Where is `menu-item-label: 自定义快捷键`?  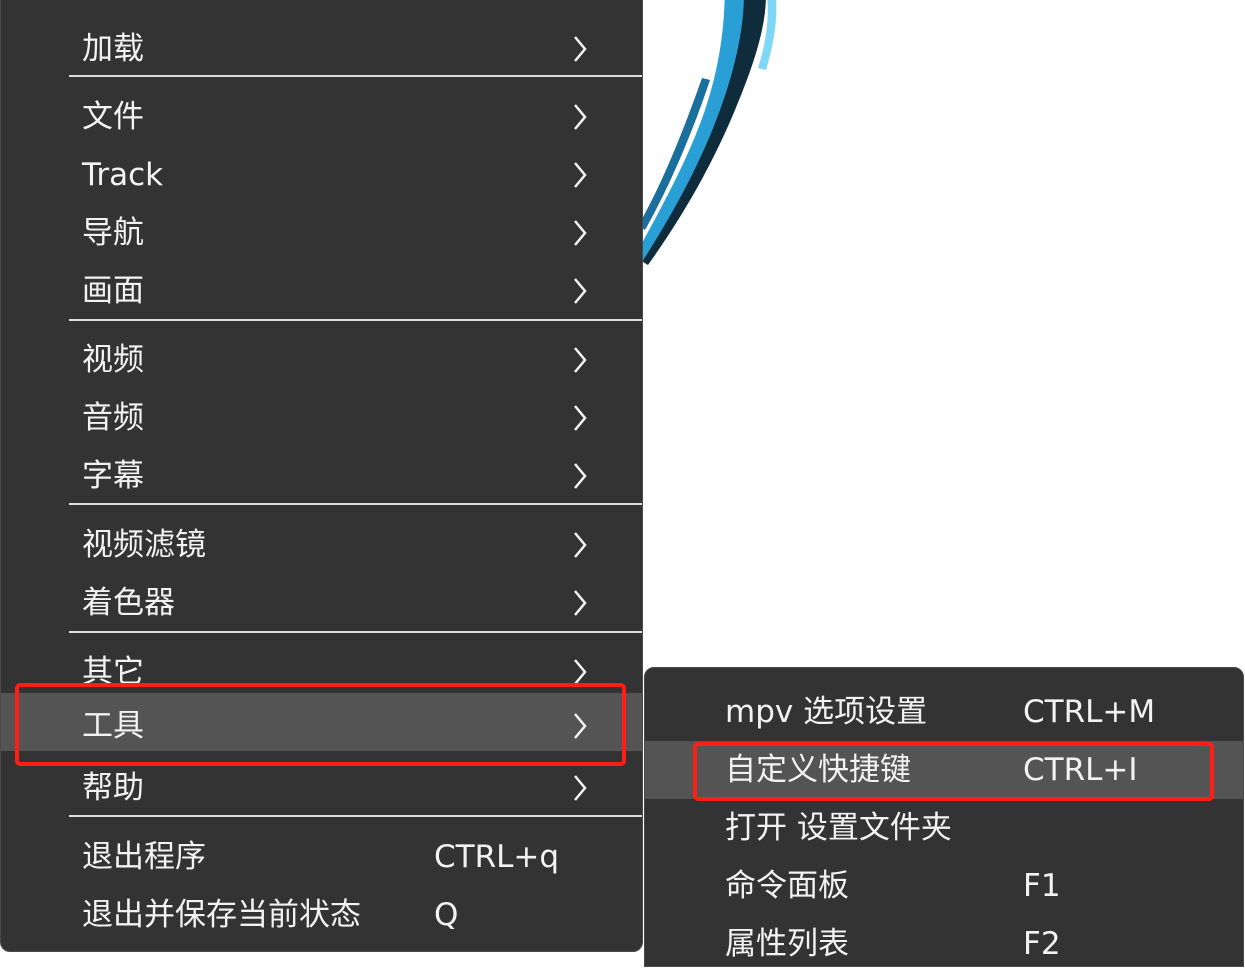
menu-item-label: 自定义快捷键 is located at coordinates (818, 770).